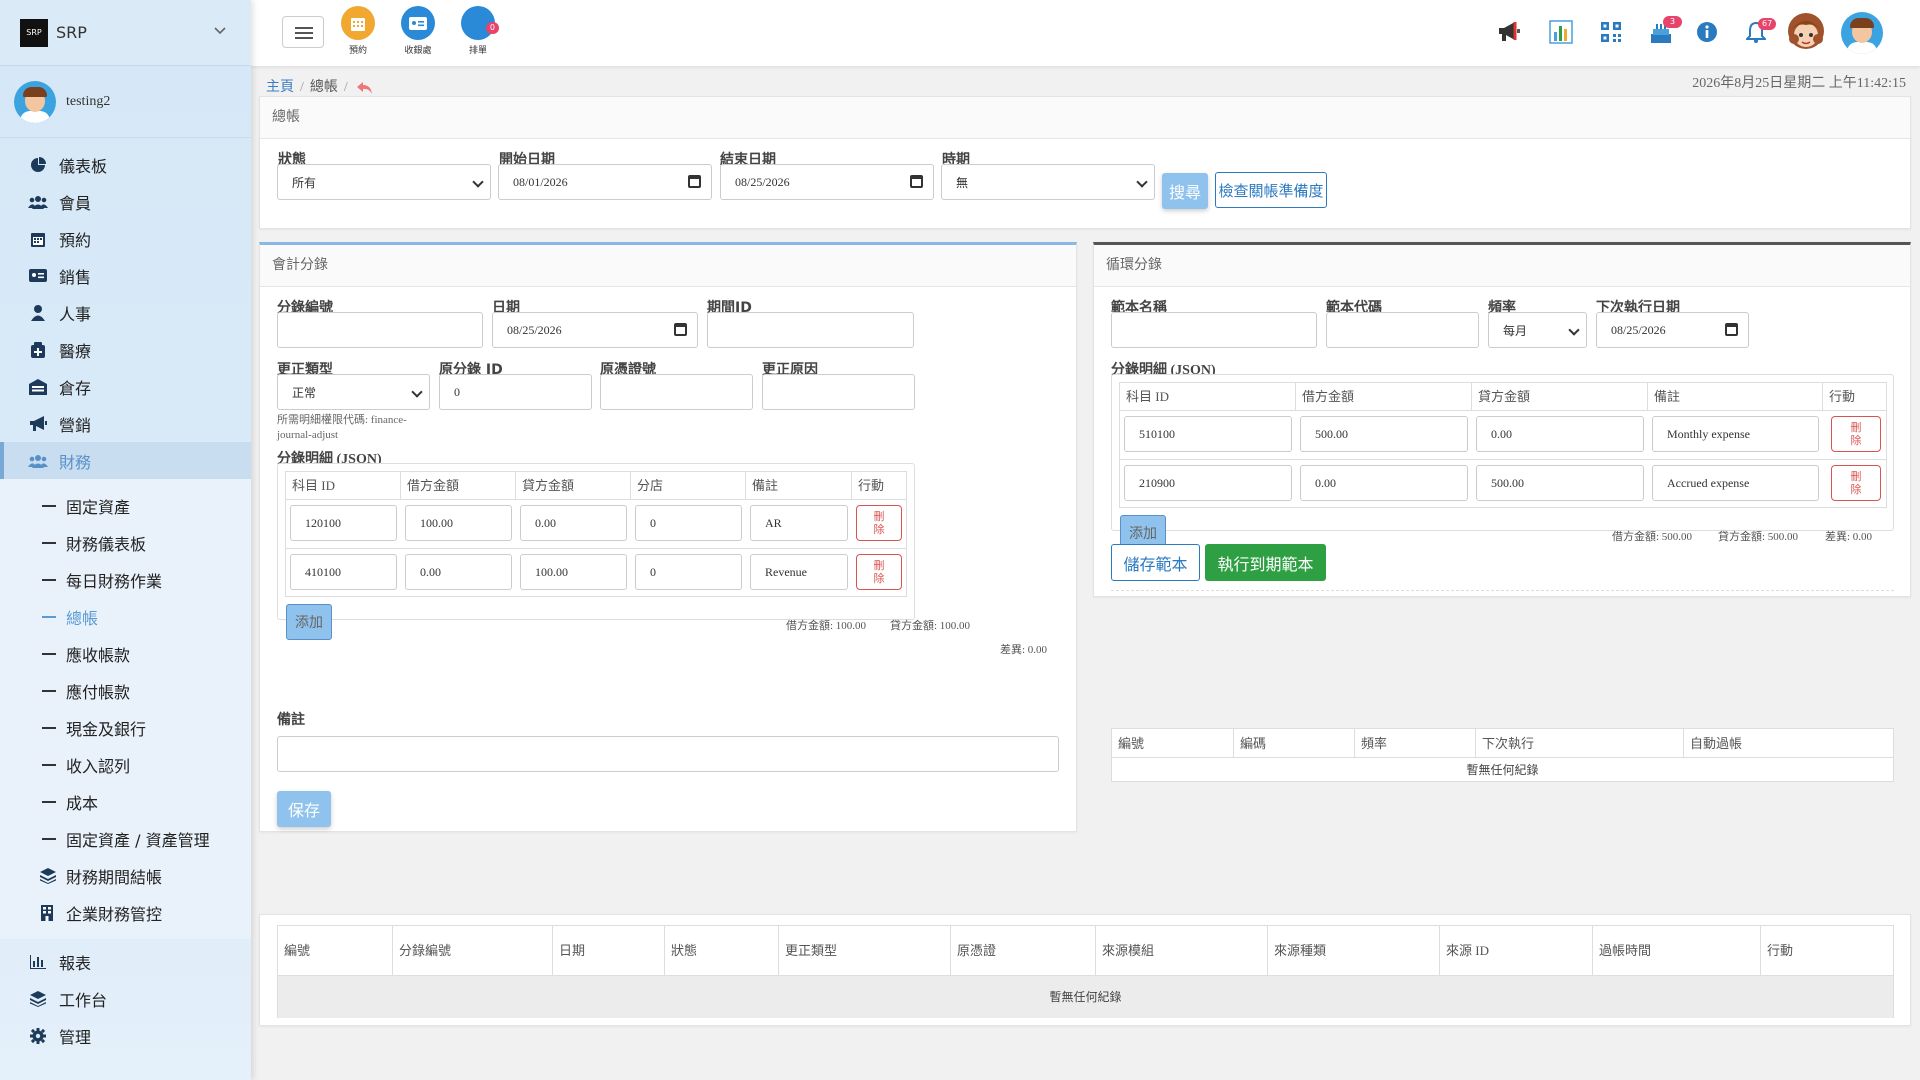  Describe the element at coordinates (125, 653) in the screenshot. I see `sidebar-sub-ar: 應收帳款` at that location.